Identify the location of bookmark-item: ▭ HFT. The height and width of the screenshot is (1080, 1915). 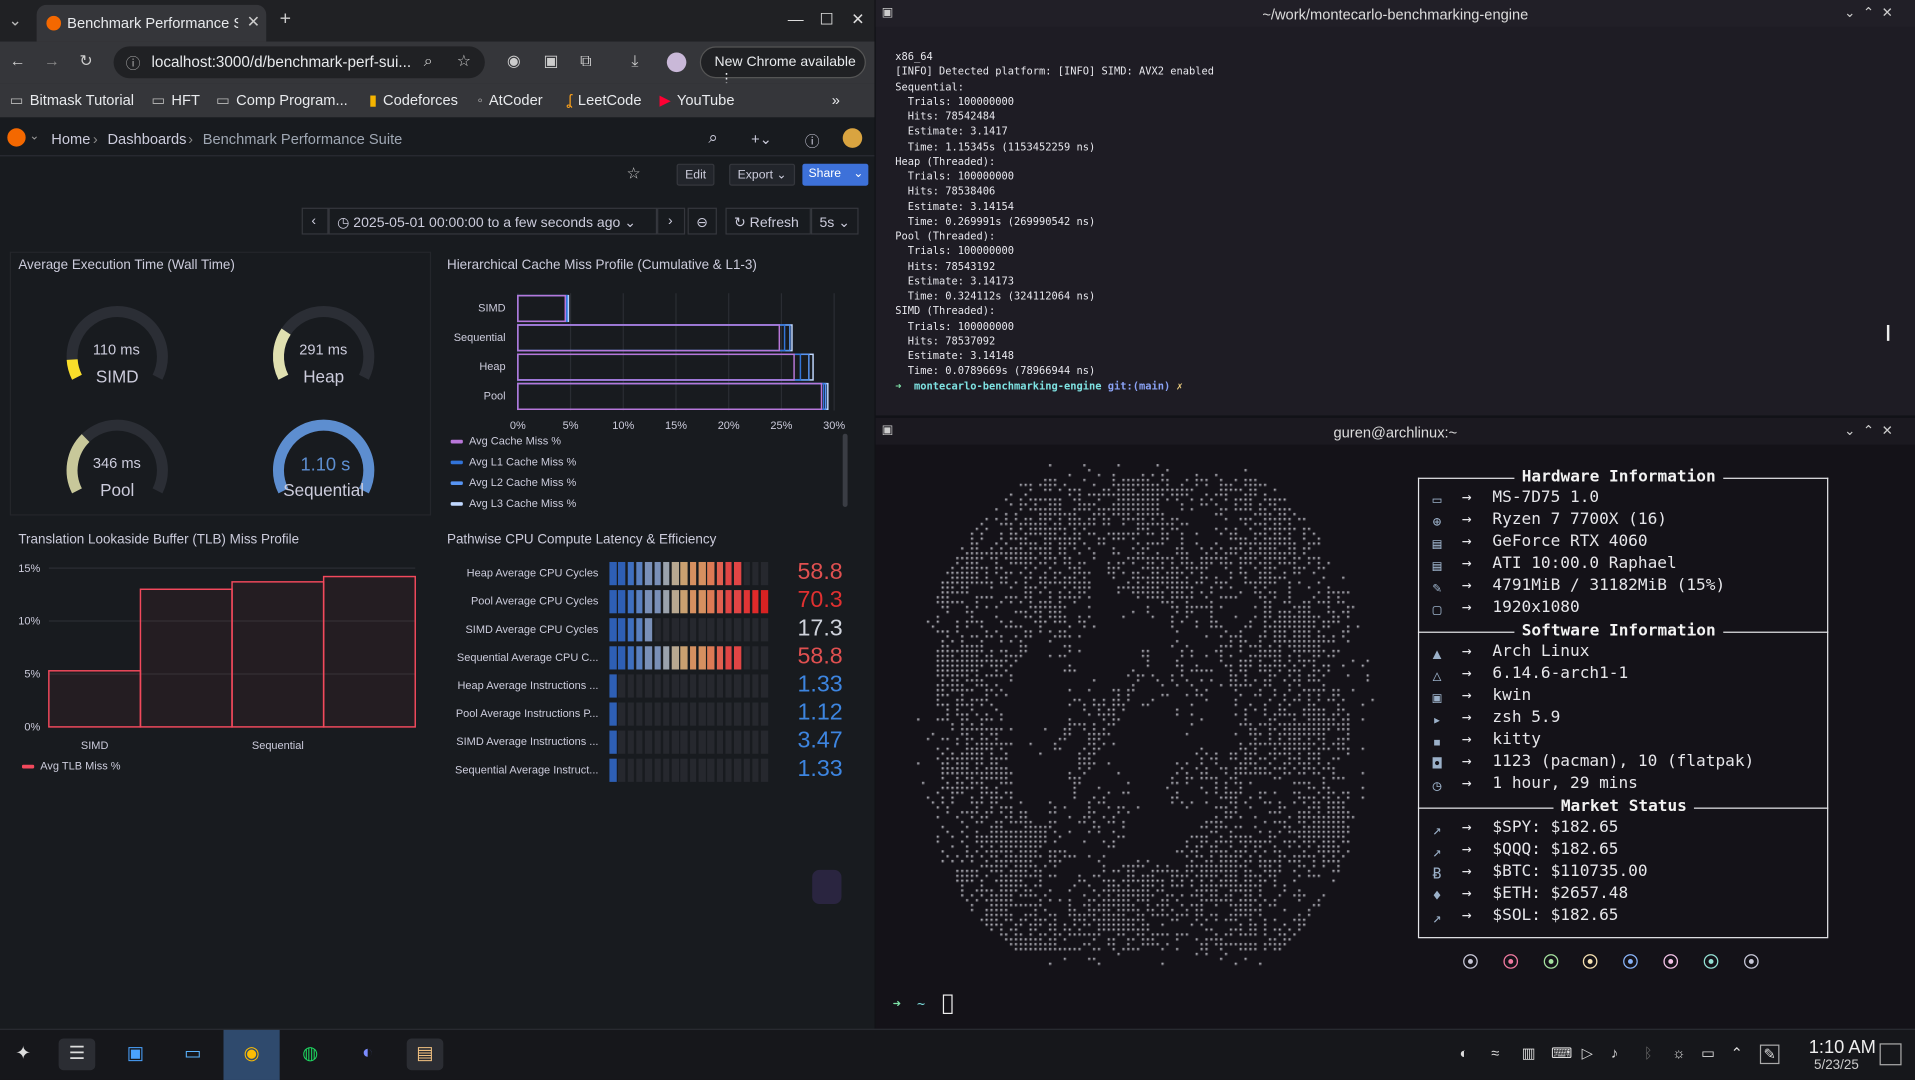
(175, 100).